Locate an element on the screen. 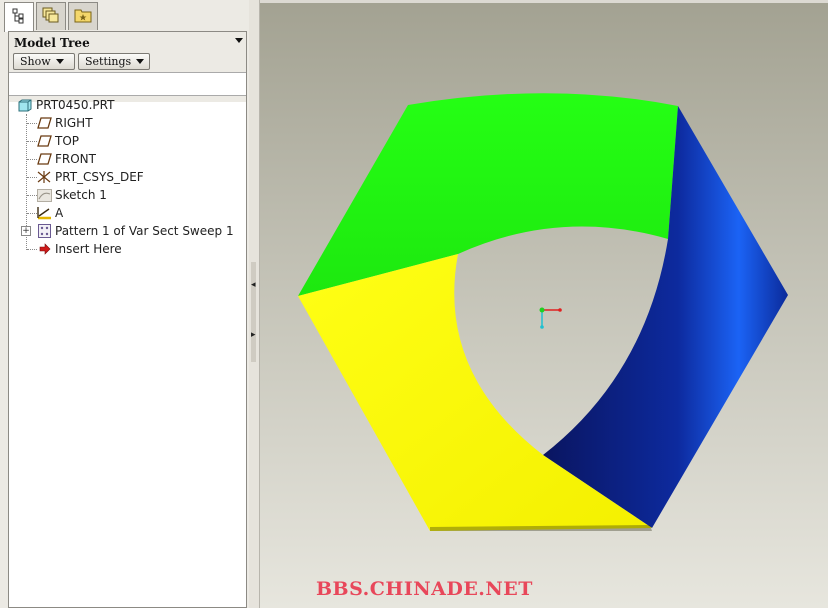  tree-item-pattern-1: Pattern 1 of Var Sect Sweep 1 is located at coordinates (135, 231).